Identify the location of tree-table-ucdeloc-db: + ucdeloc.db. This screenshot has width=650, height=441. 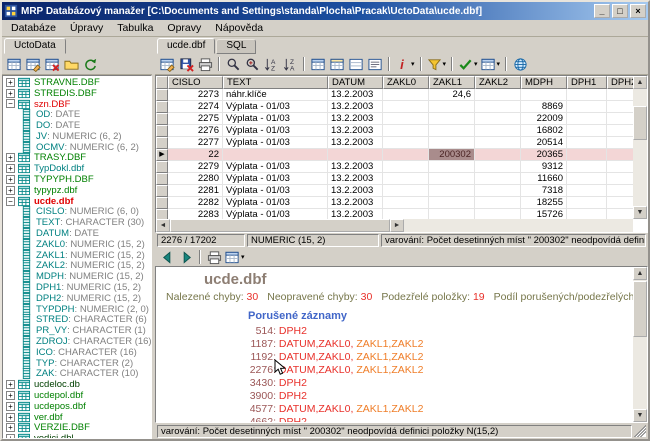
(77, 384).